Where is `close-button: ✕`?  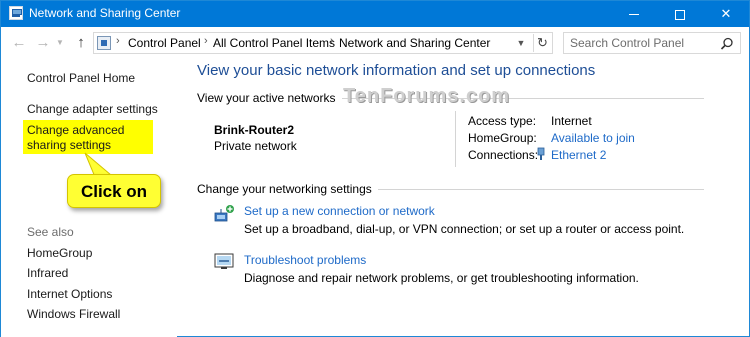
close-button: ✕ is located at coordinates (726, 14).